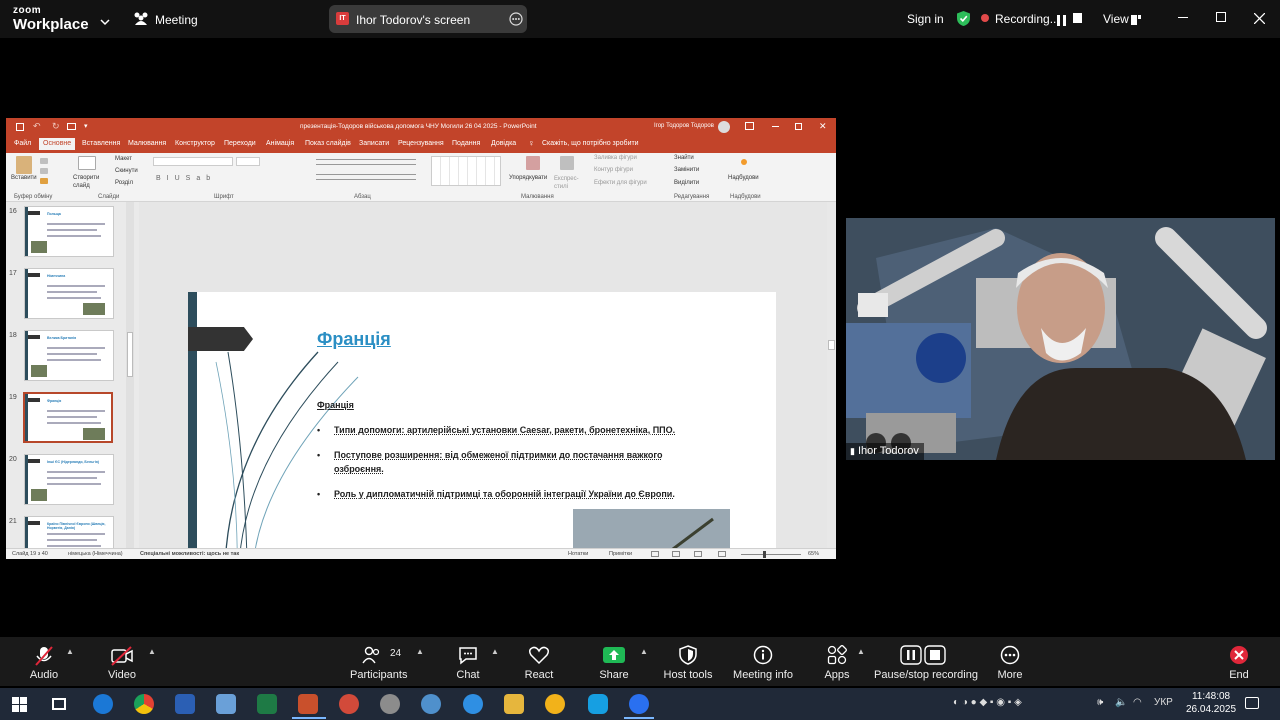 The height and width of the screenshot is (720, 1280). What do you see at coordinates (1221, 17) in the screenshot?
I see `restore-icon` at bounding box center [1221, 17].